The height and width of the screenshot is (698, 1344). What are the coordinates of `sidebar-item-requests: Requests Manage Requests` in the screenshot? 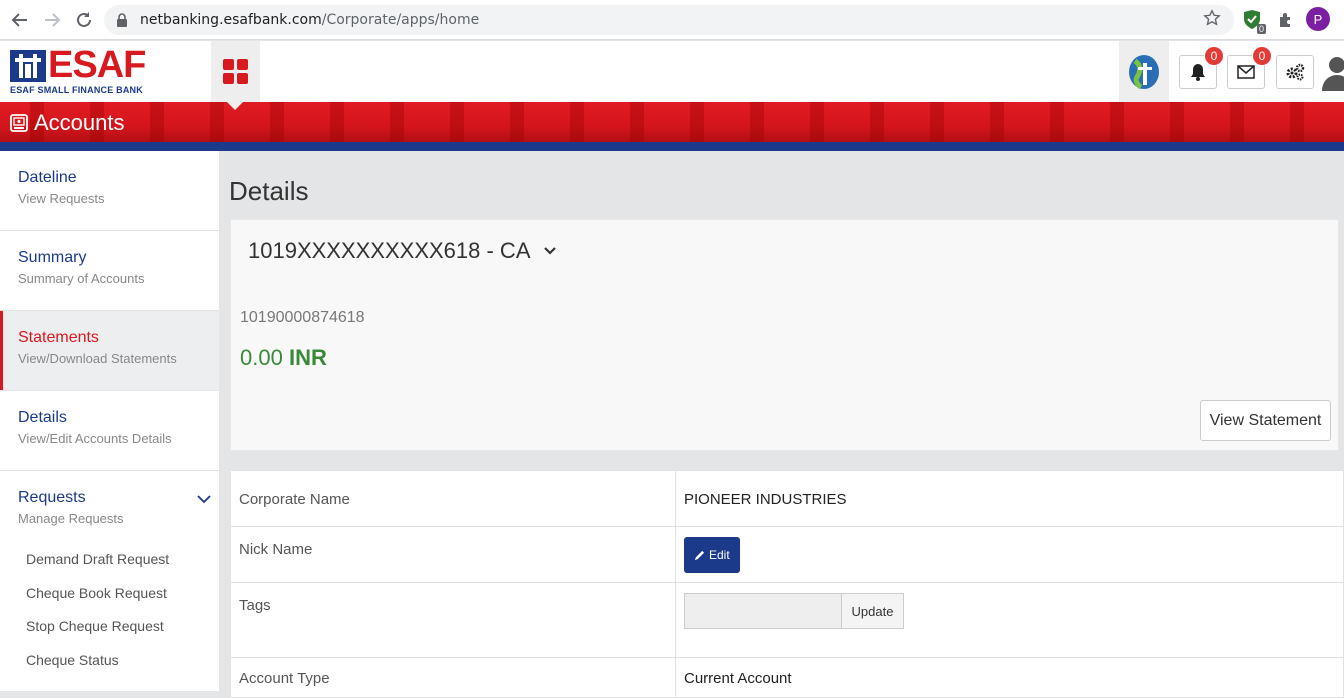 It's located at (109, 508).